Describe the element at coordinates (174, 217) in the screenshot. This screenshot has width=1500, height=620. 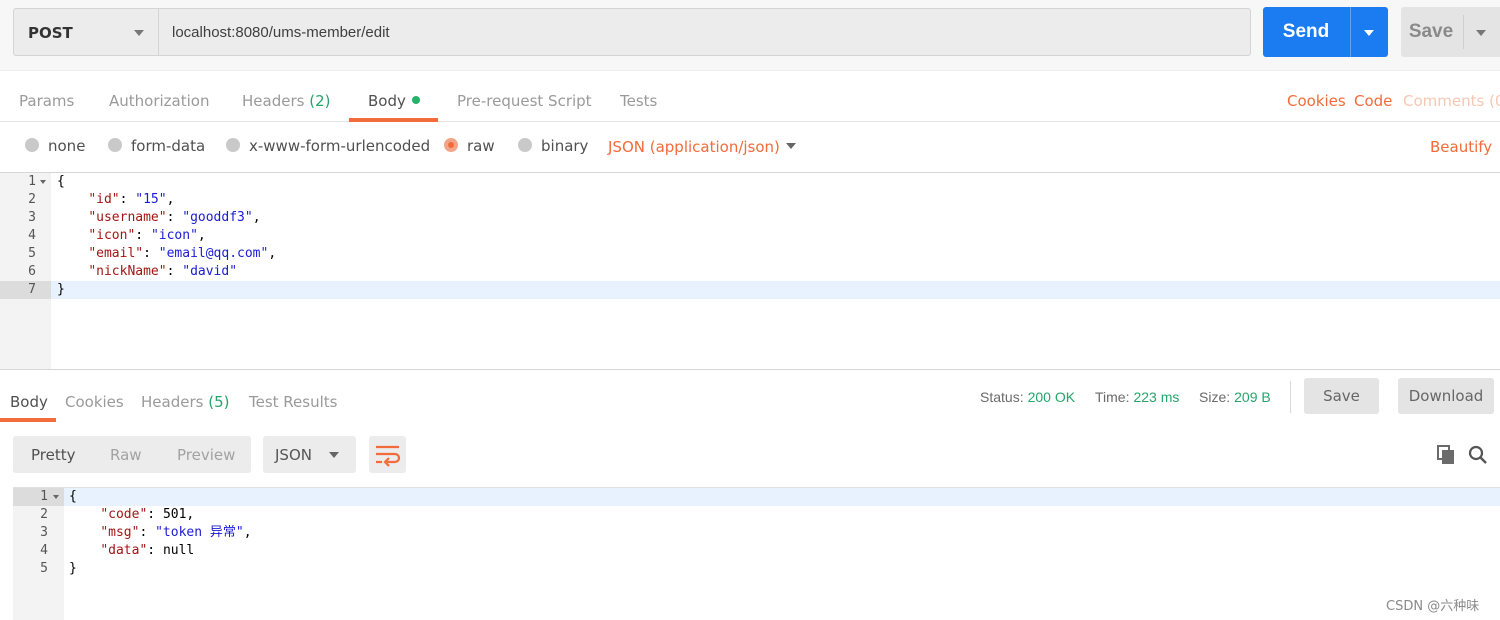
I see `code-line: "username": "gooddf3",` at that location.